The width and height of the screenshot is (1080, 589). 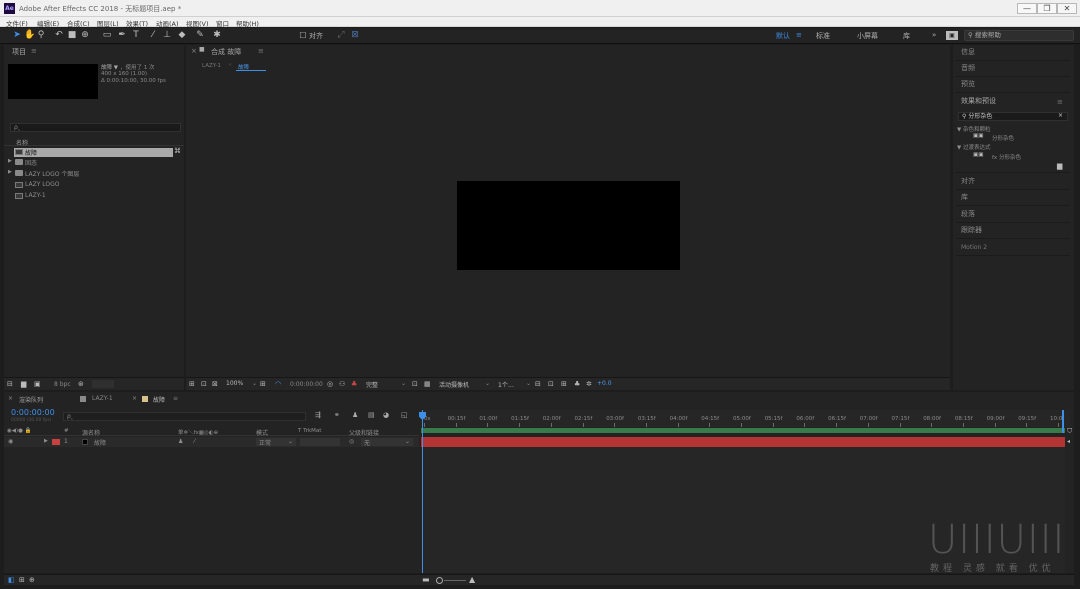 What do you see at coordinates (934, 35) in the screenshot?
I see `more-workspaces-icon: »` at bounding box center [934, 35].